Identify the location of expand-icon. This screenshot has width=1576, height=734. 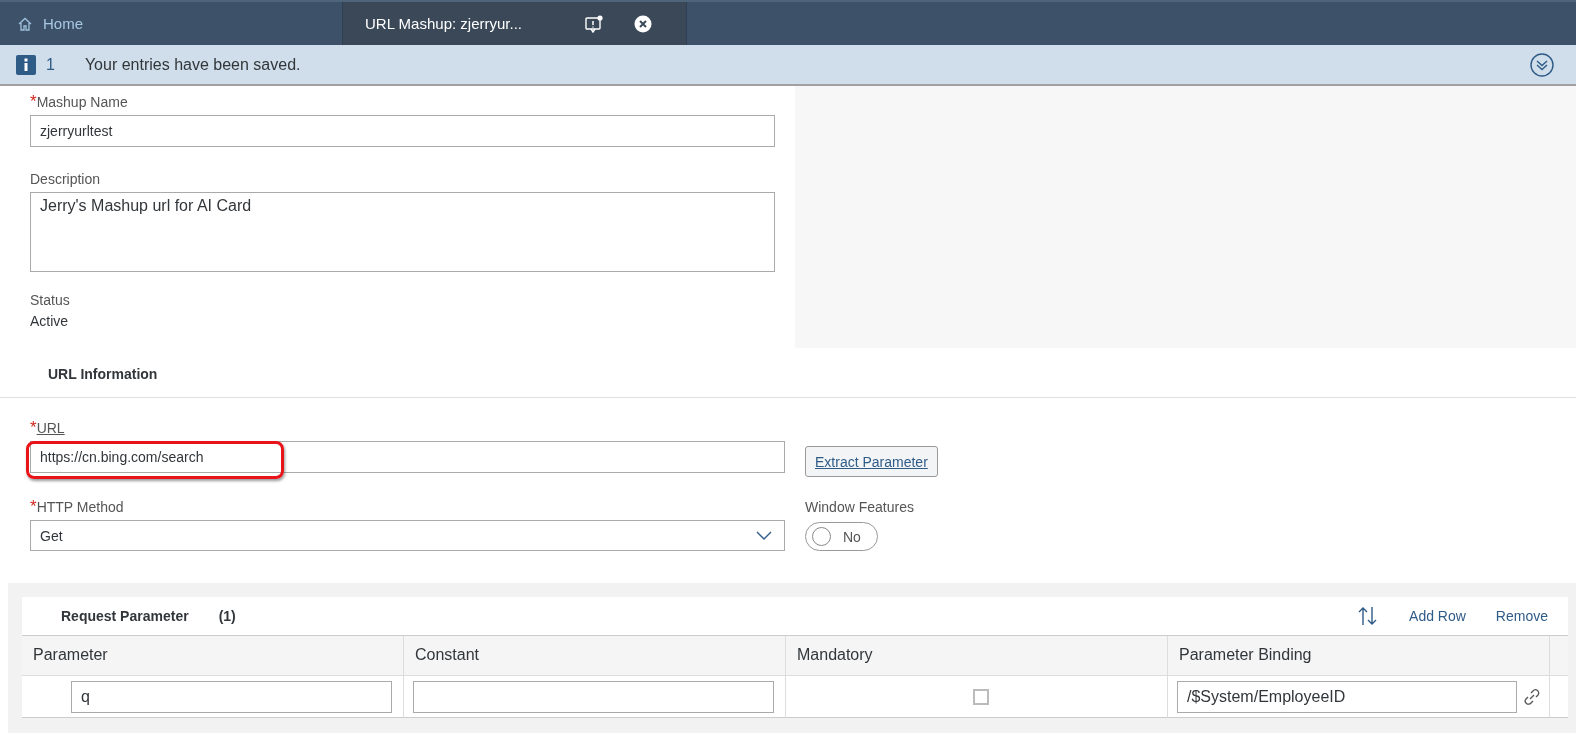
(1542, 64).